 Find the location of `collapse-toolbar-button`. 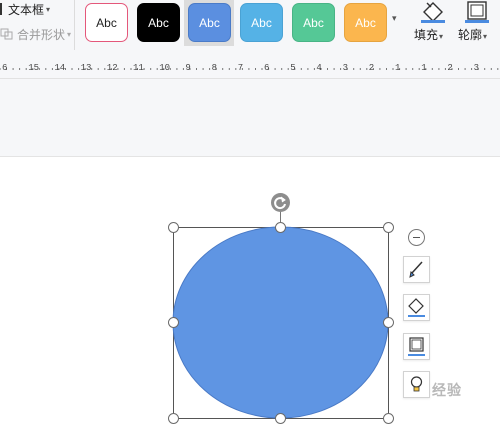

collapse-toolbar-button is located at coordinates (416, 237).